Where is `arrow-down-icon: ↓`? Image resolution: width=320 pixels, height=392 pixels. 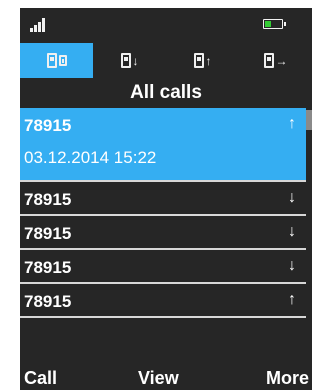
arrow-down-icon: ↓ is located at coordinates (135, 60).